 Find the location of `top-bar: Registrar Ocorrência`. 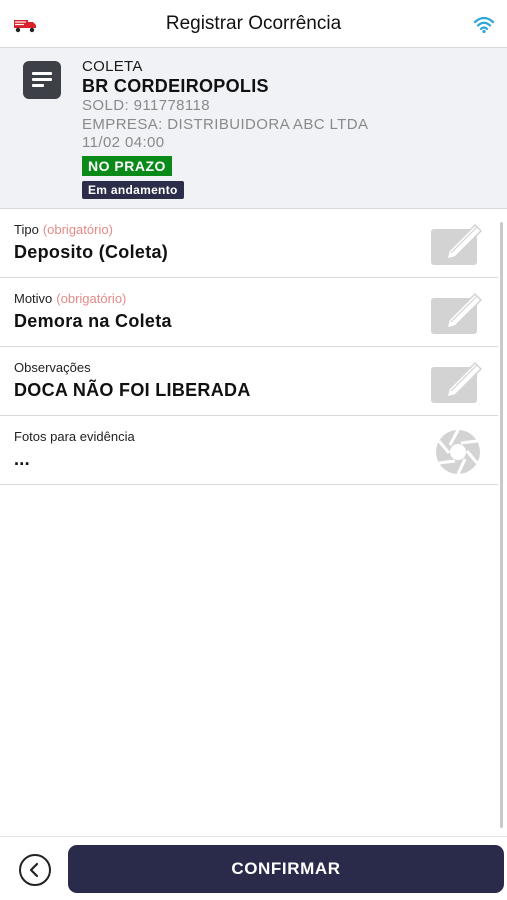

top-bar: Registrar Ocorrência is located at coordinates (253, 24).